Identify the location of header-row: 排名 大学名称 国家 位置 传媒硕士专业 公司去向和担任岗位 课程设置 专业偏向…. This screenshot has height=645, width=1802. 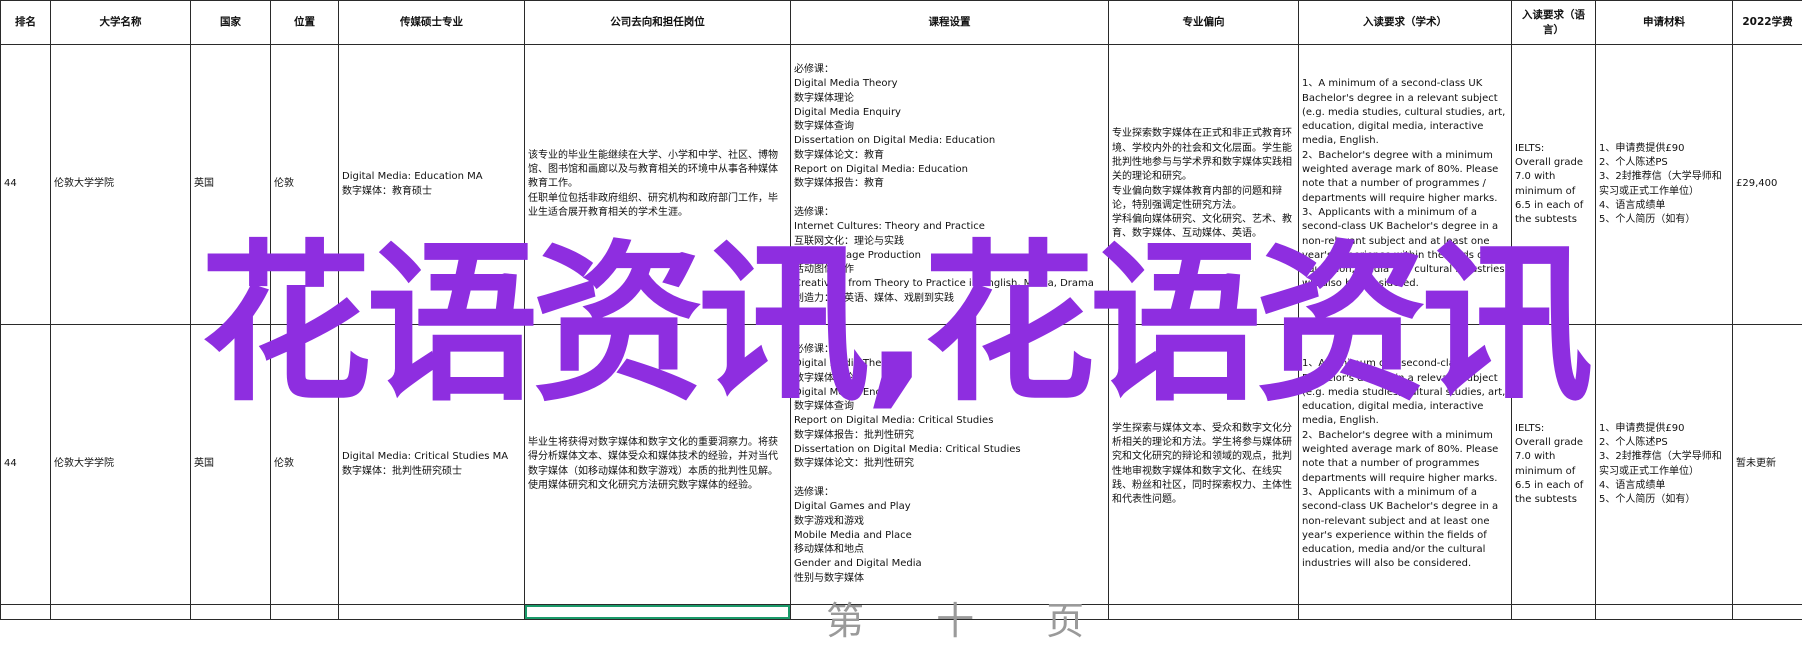
(901, 23).